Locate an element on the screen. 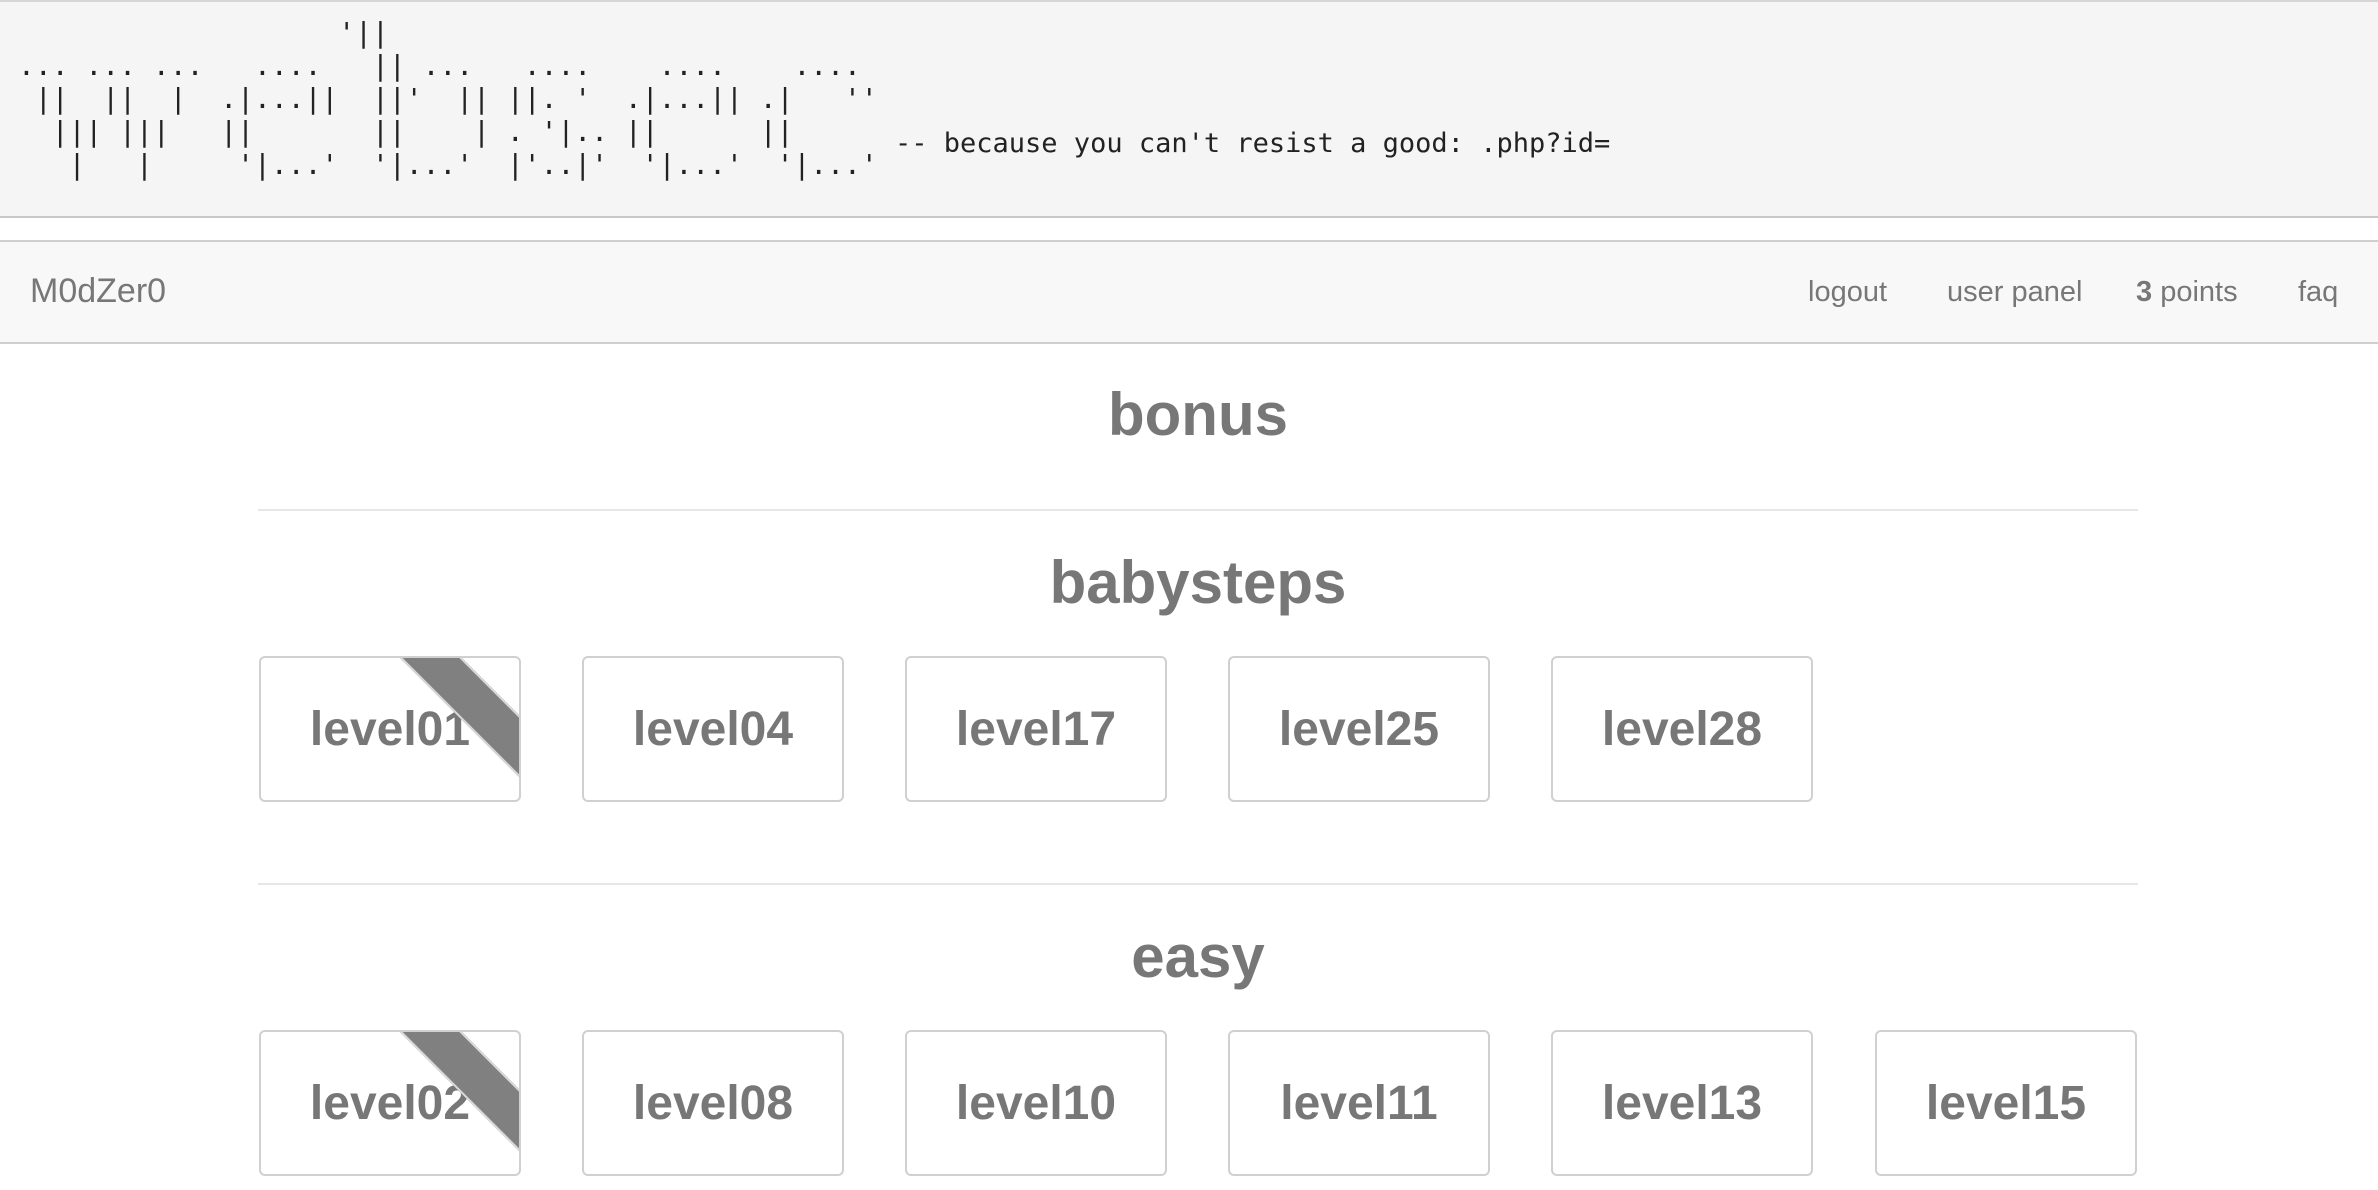  level-card-level25: level25 is located at coordinates (1359, 729).